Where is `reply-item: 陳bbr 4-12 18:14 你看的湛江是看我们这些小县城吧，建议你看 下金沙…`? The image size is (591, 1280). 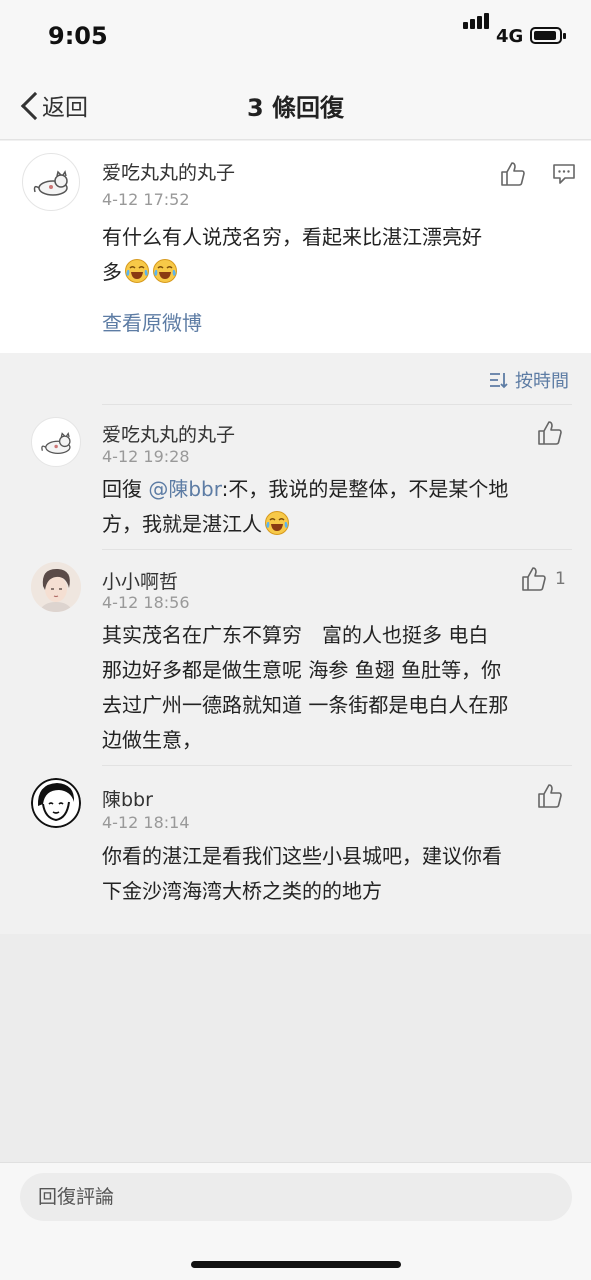
reply-item: 陳bbr 4-12 18:14 你看的湛江是看我们这些小县城吧，建议你看 下金沙… is located at coordinates (295, 850).